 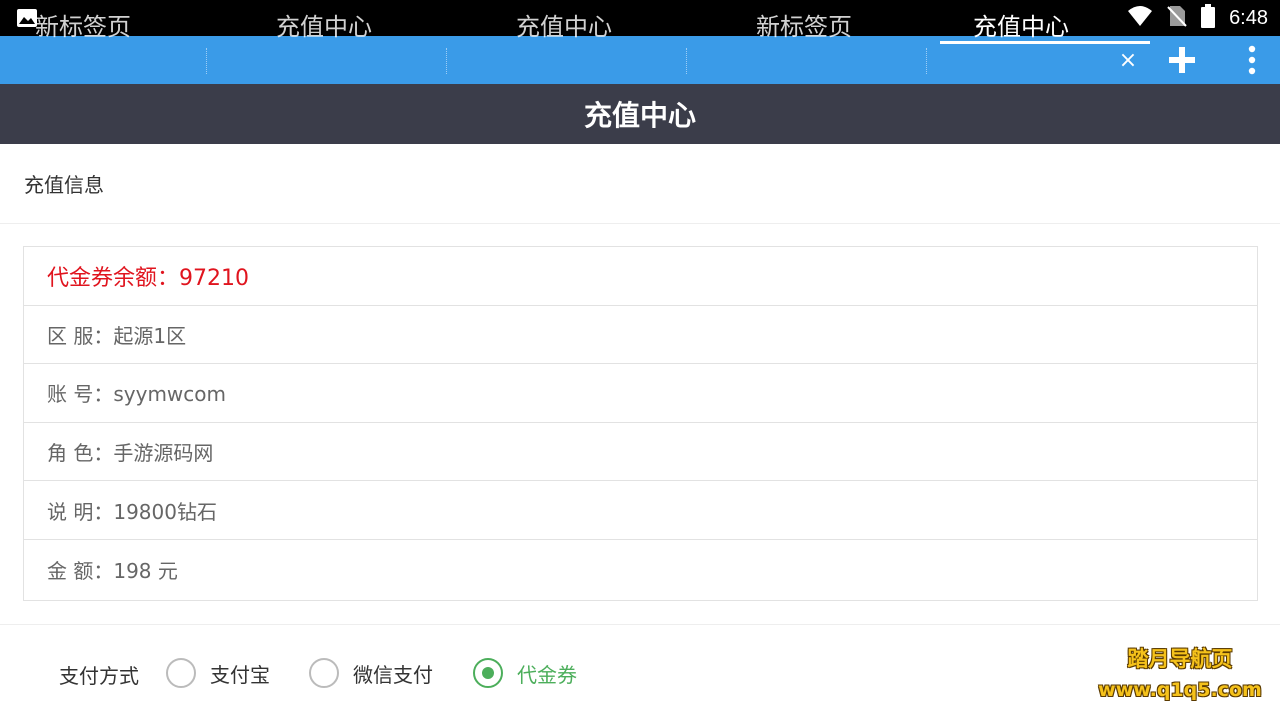 I want to click on payment-option-alipay: 支付宝, so click(x=218, y=673).